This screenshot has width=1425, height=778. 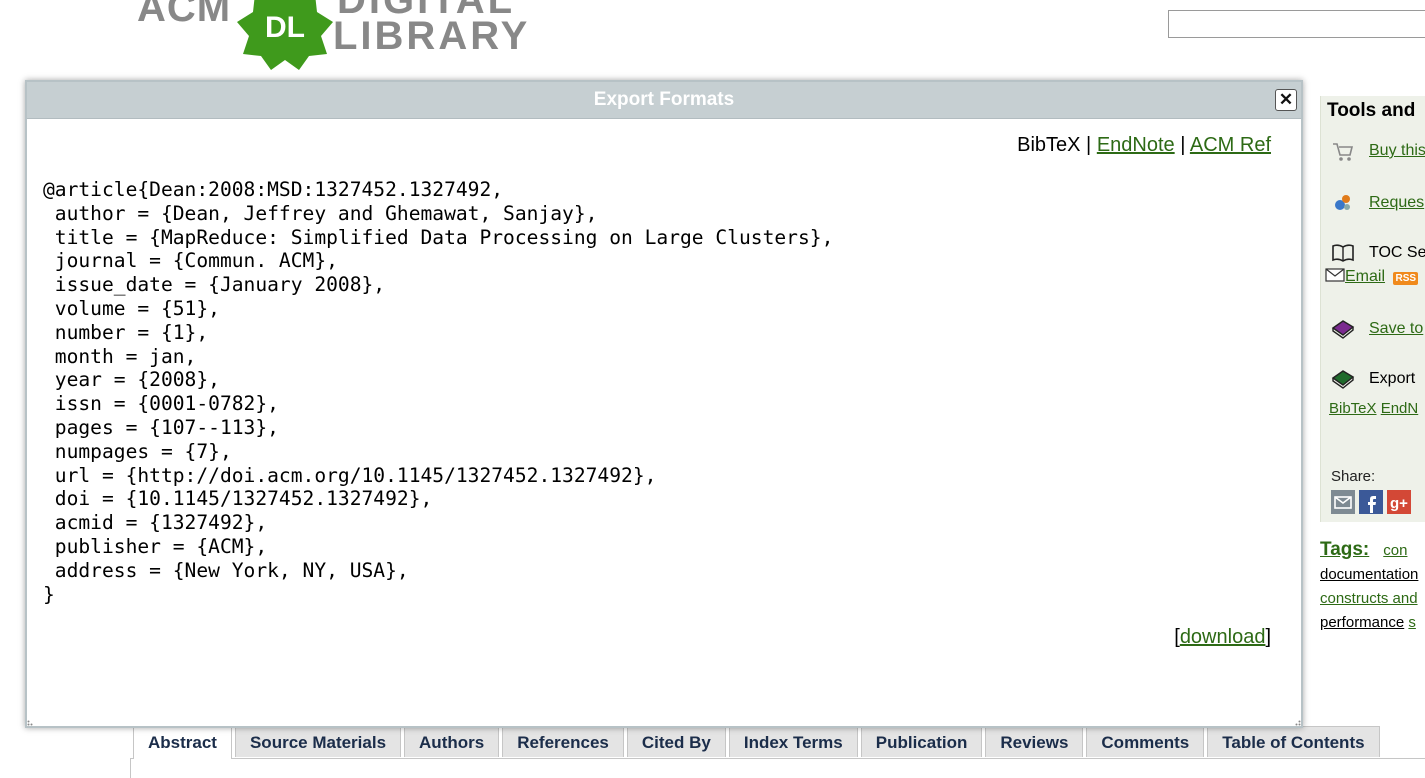 I want to click on tab-cited-by: Cited By, so click(x=676, y=741).